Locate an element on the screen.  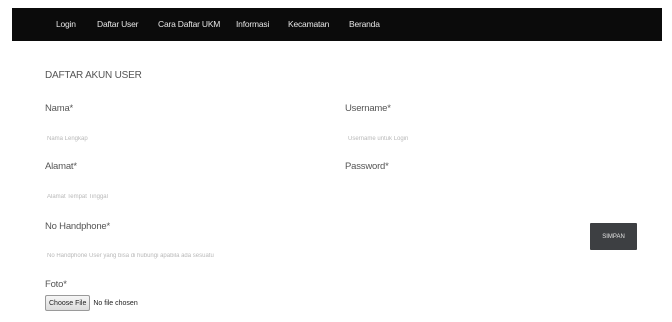
handphone-label: No Handphone* is located at coordinates (78, 226).